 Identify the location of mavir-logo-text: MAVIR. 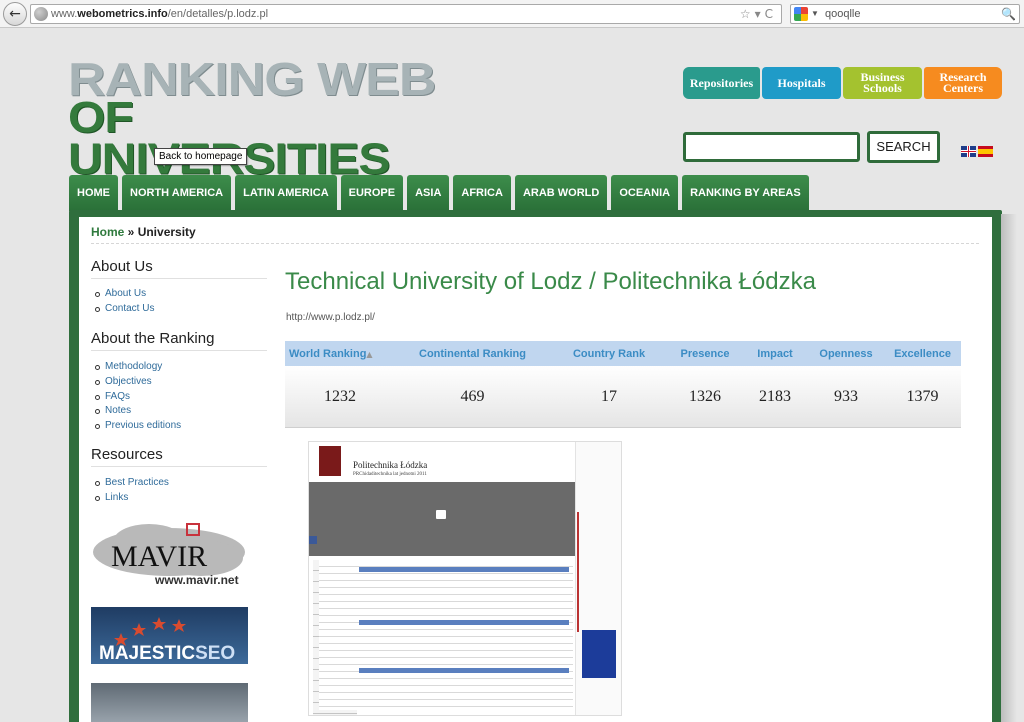
(159, 556).